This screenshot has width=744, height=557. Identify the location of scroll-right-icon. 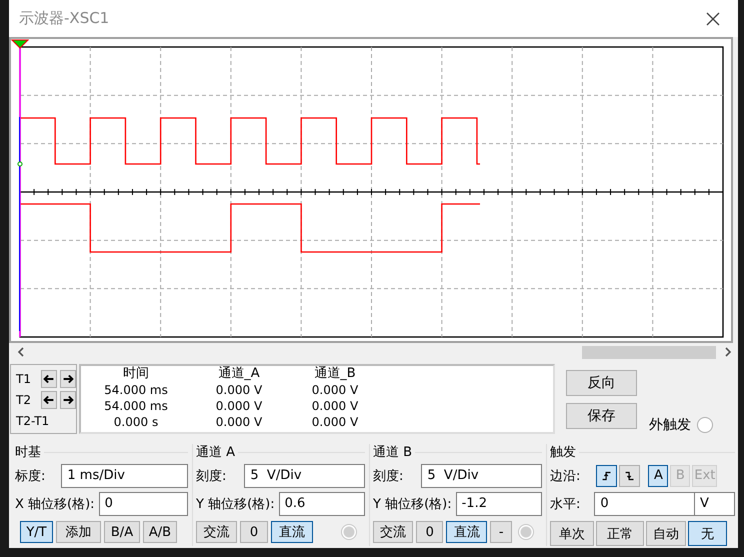
(728, 352).